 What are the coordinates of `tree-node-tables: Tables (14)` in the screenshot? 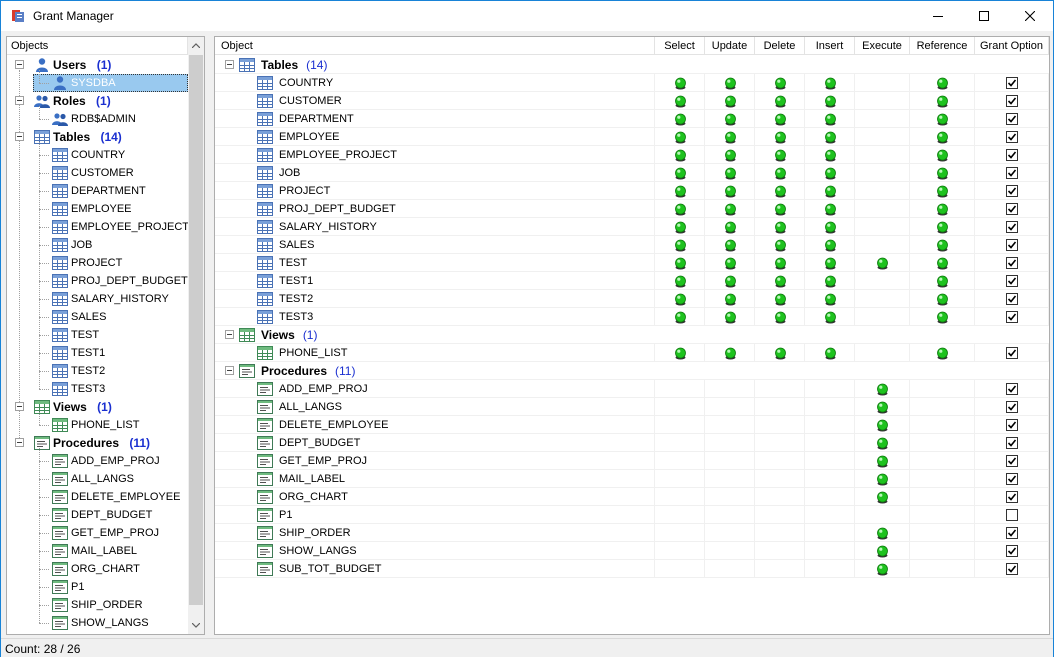 It's located at (97, 137).